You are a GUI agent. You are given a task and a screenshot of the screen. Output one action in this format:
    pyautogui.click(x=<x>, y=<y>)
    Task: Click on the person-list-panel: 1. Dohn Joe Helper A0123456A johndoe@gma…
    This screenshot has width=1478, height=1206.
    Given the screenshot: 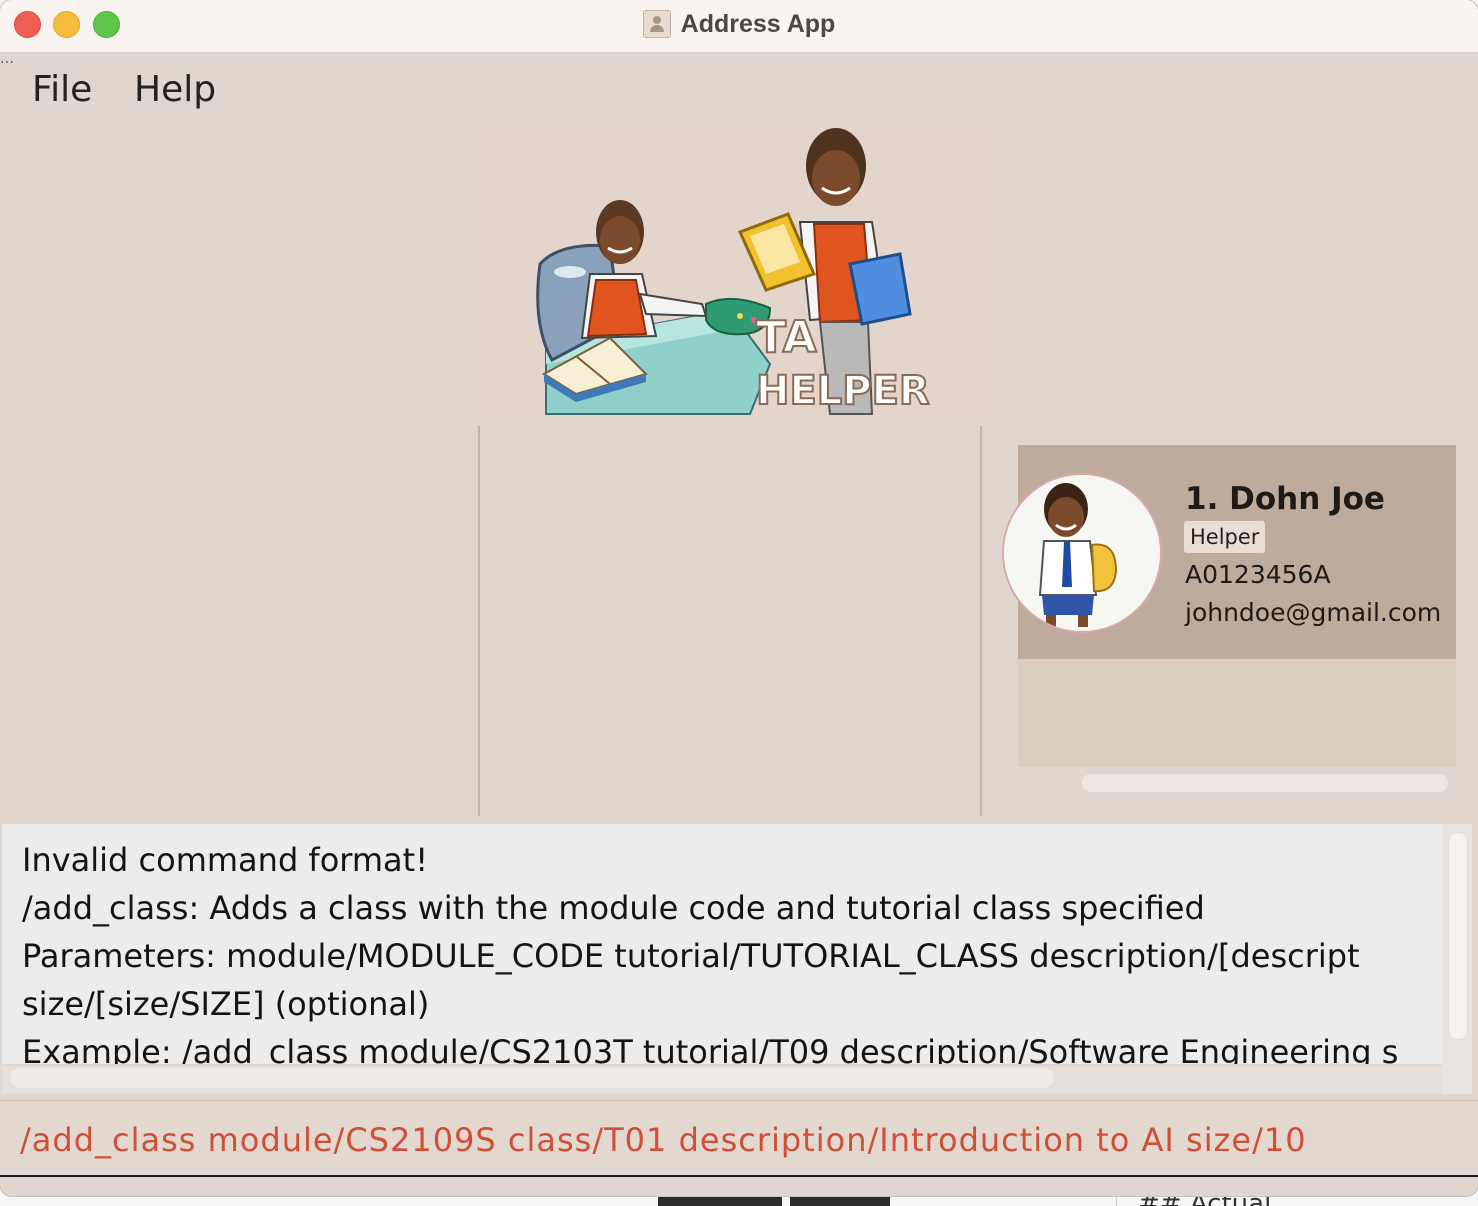 What is the action you would take?
    pyautogui.click(x=1229, y=606)
    